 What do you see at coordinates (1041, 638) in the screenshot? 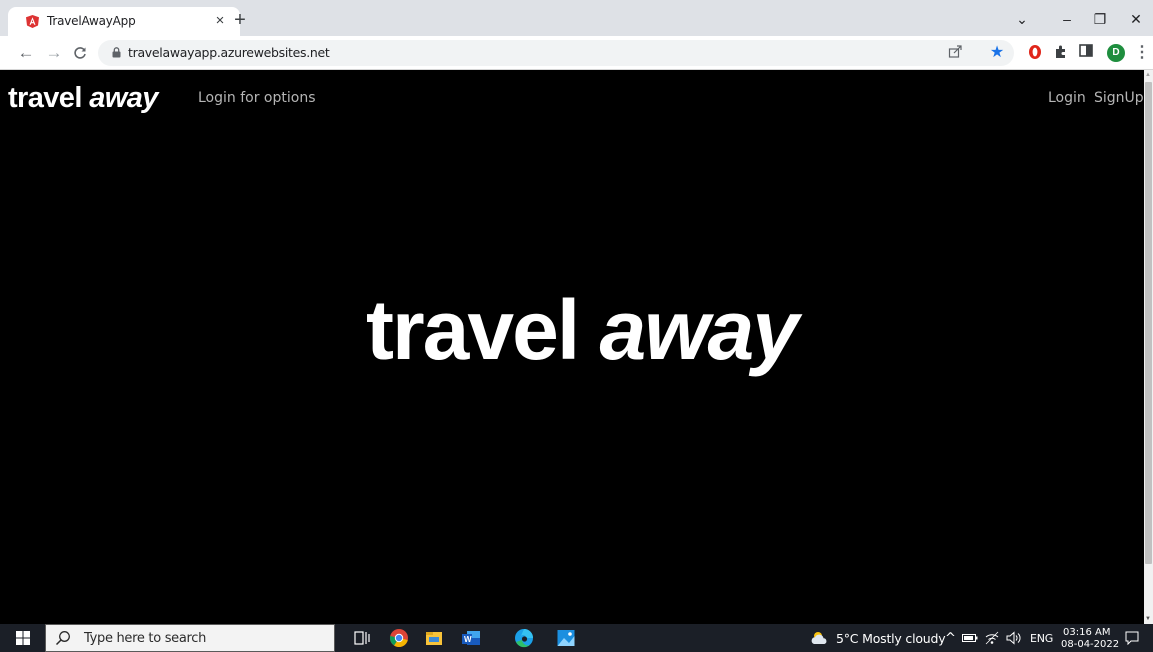
I see `language-indicator: ENG` at bounding box center [1041, 638].